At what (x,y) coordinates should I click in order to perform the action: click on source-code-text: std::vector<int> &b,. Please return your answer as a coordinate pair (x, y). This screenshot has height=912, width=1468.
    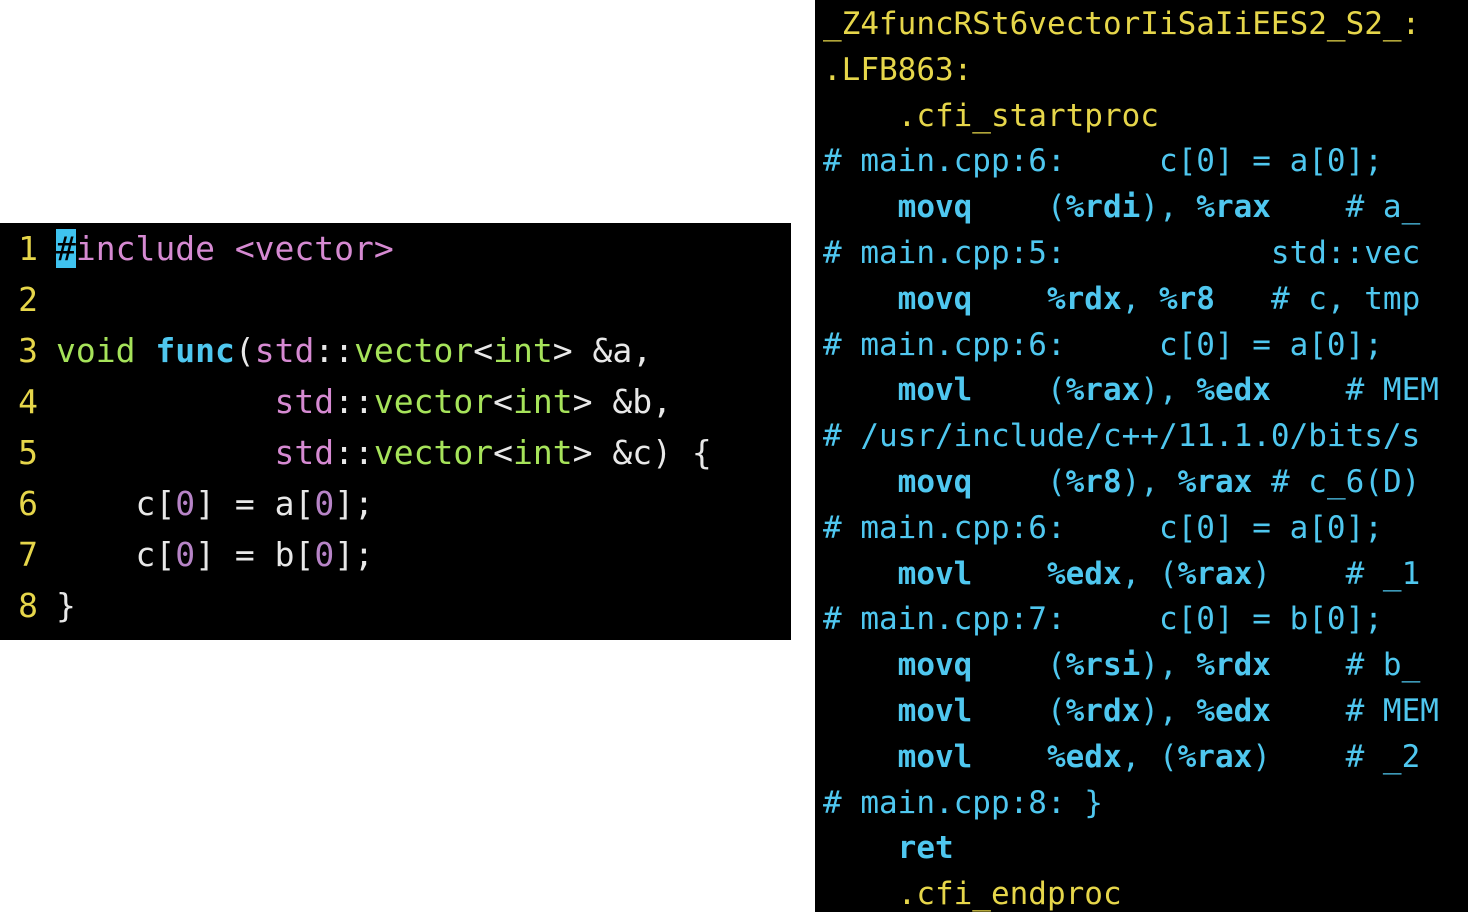
    Looking at the image, I should click on (364, 401).